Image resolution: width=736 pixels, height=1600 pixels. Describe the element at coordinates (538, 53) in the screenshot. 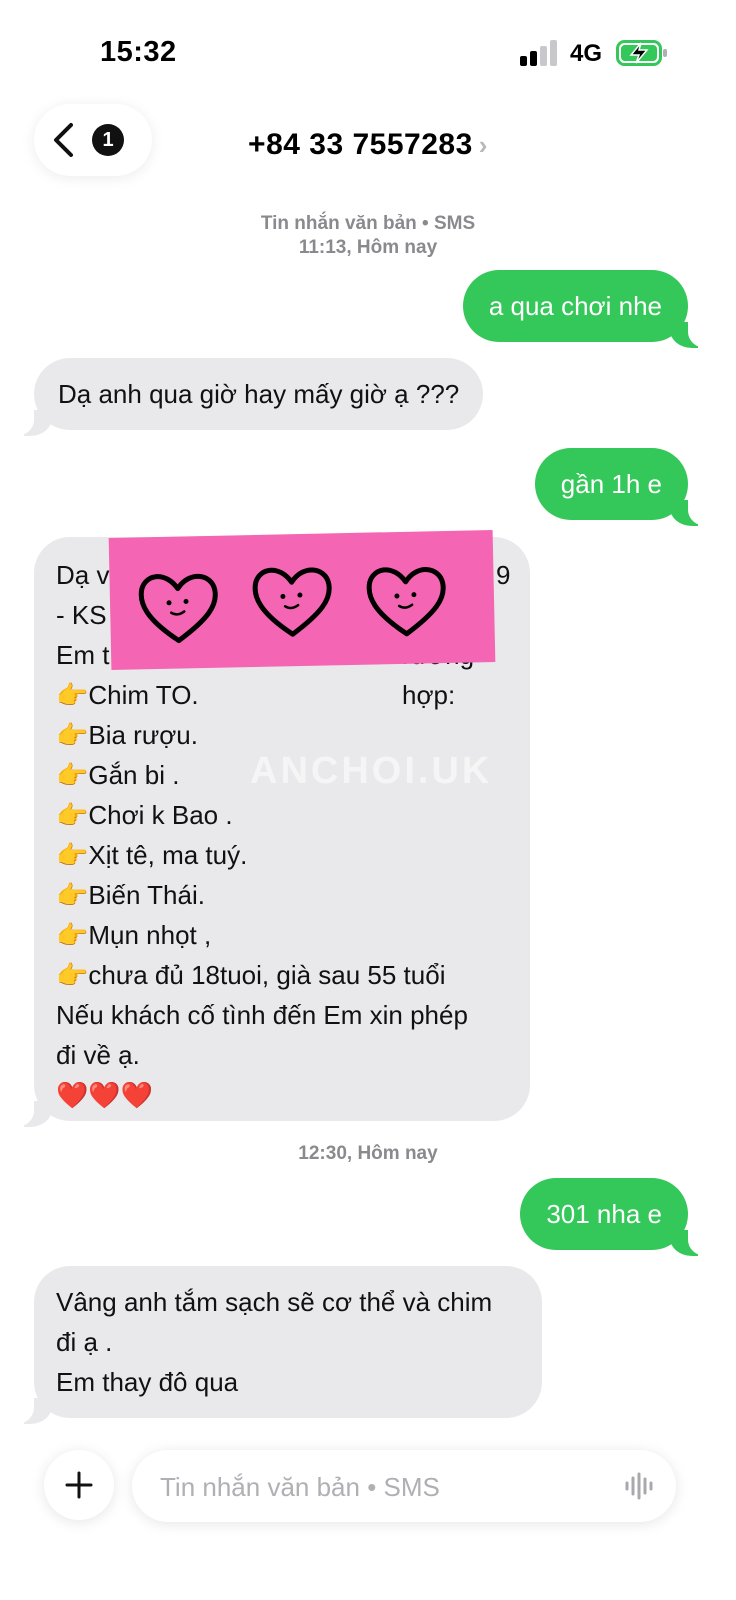

I see `signal-icon` at that location.